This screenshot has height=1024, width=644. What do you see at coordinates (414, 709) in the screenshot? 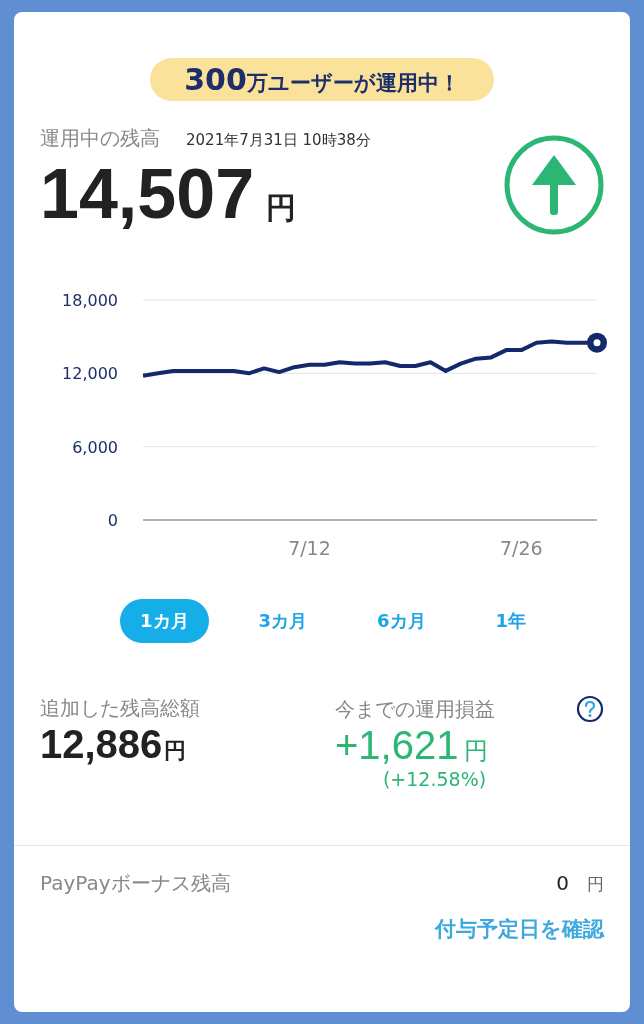
I see `profit-label: 今までの運用損益` at bounding box center [414, 709].